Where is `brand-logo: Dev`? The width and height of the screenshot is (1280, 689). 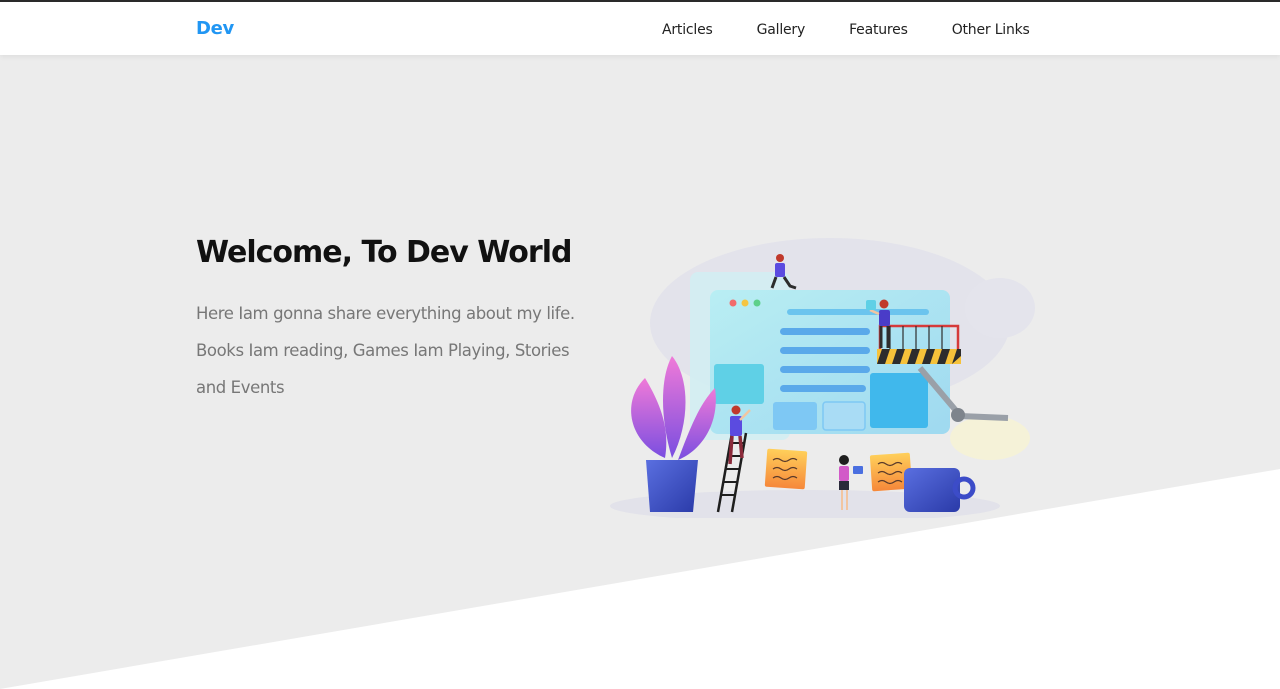 brand-logo: Dev is located at coordinates (215, 28).